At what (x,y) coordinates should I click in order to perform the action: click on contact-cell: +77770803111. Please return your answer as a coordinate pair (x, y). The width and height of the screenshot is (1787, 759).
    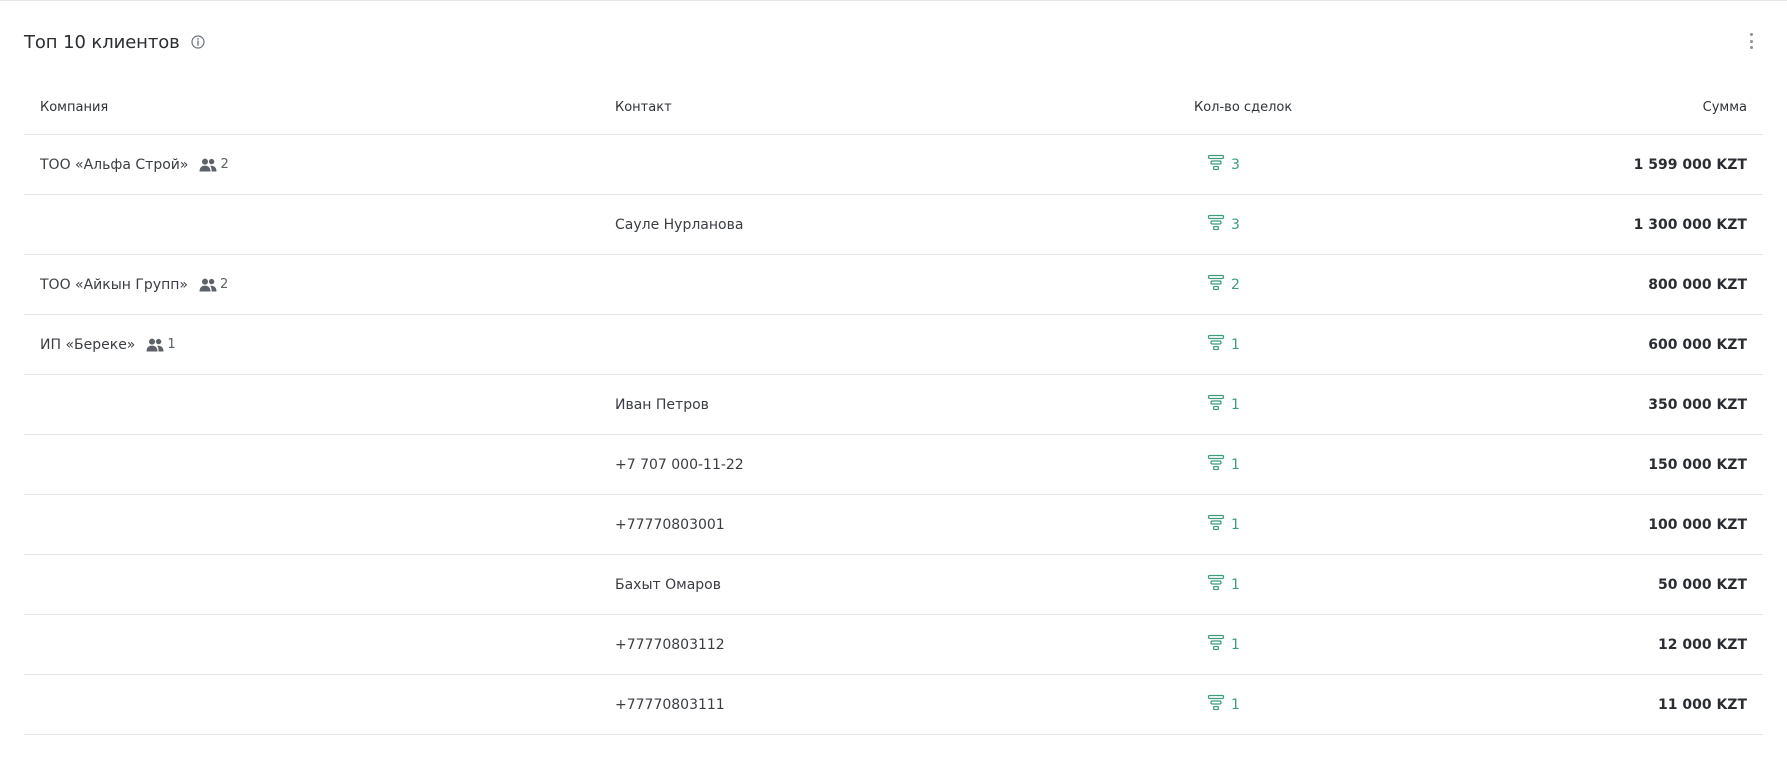
    Looking at the image, I should click on (860, 705).